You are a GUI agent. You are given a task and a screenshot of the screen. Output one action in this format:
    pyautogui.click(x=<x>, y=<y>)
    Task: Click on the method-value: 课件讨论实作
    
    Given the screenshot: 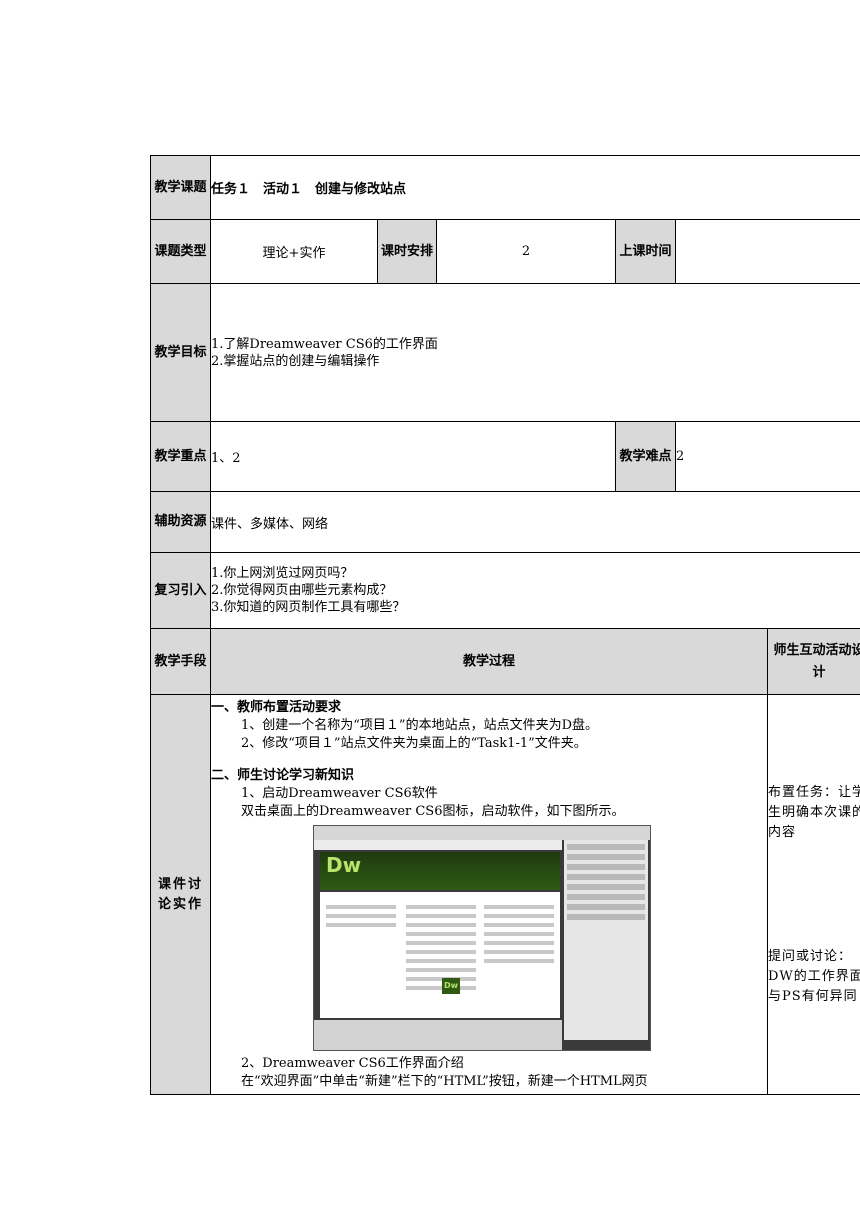 What is the action you would take?
    pyautogui.click(x=180, y=894)
    